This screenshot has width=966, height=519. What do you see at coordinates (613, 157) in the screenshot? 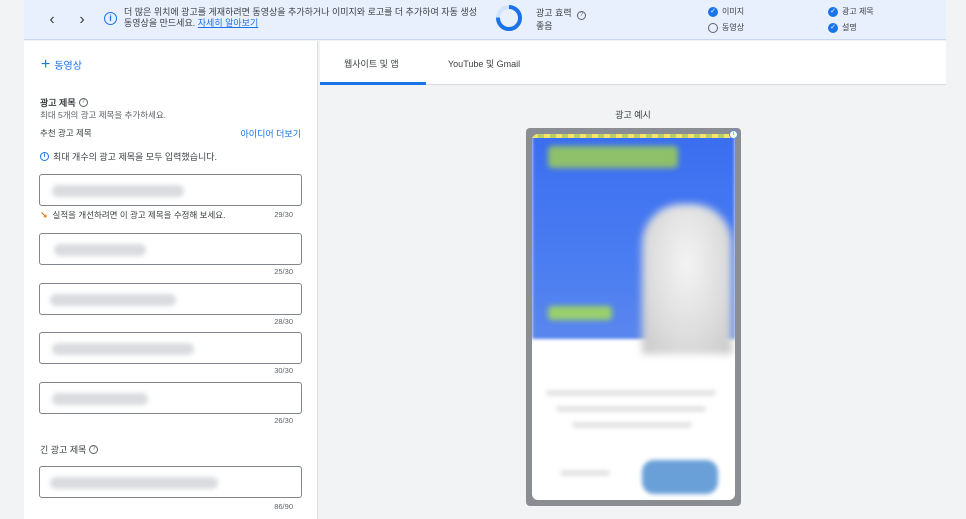
I see `ad-hero-headline` at bounding box center [613, 157].